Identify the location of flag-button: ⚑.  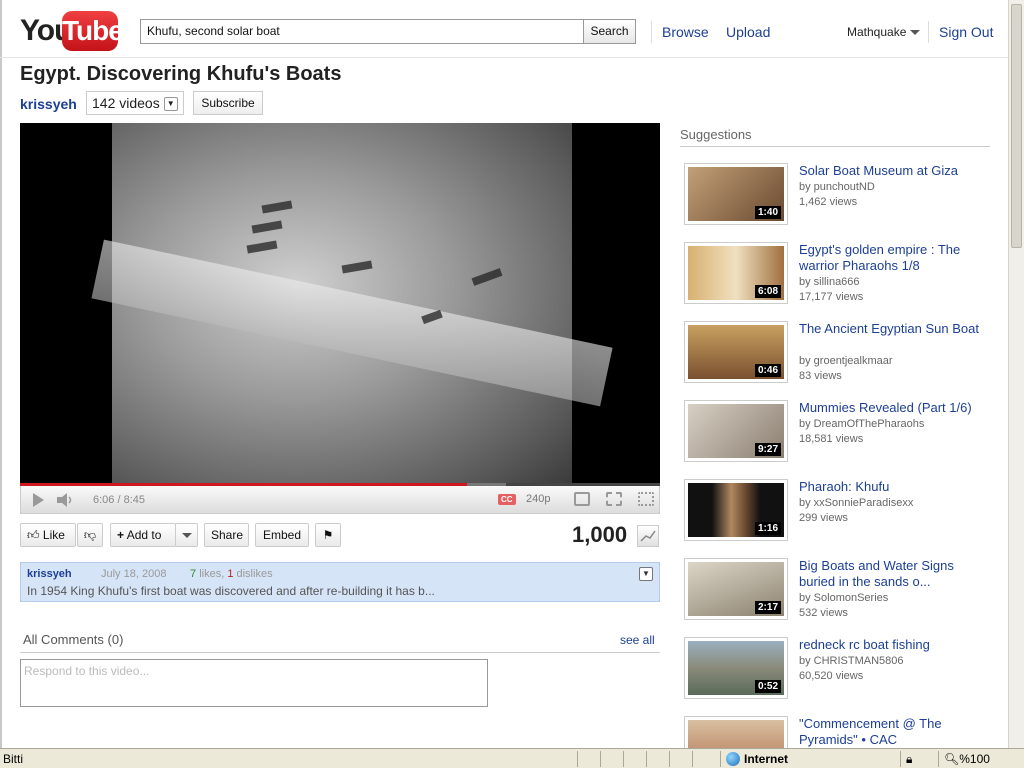
(328, 535).